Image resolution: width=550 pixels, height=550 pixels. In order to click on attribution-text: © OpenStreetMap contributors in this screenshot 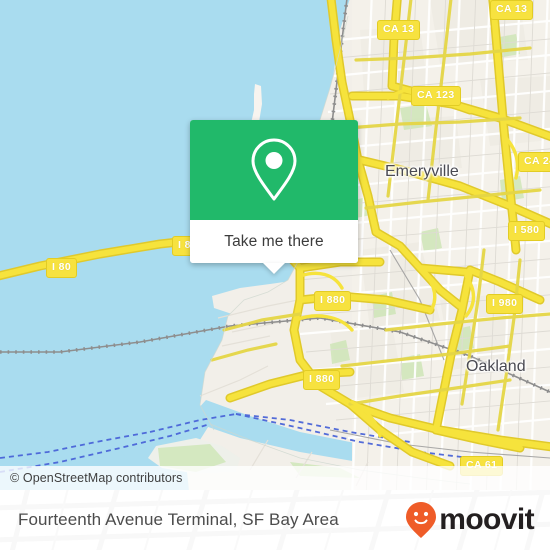, I will do `click(91, 478)`.